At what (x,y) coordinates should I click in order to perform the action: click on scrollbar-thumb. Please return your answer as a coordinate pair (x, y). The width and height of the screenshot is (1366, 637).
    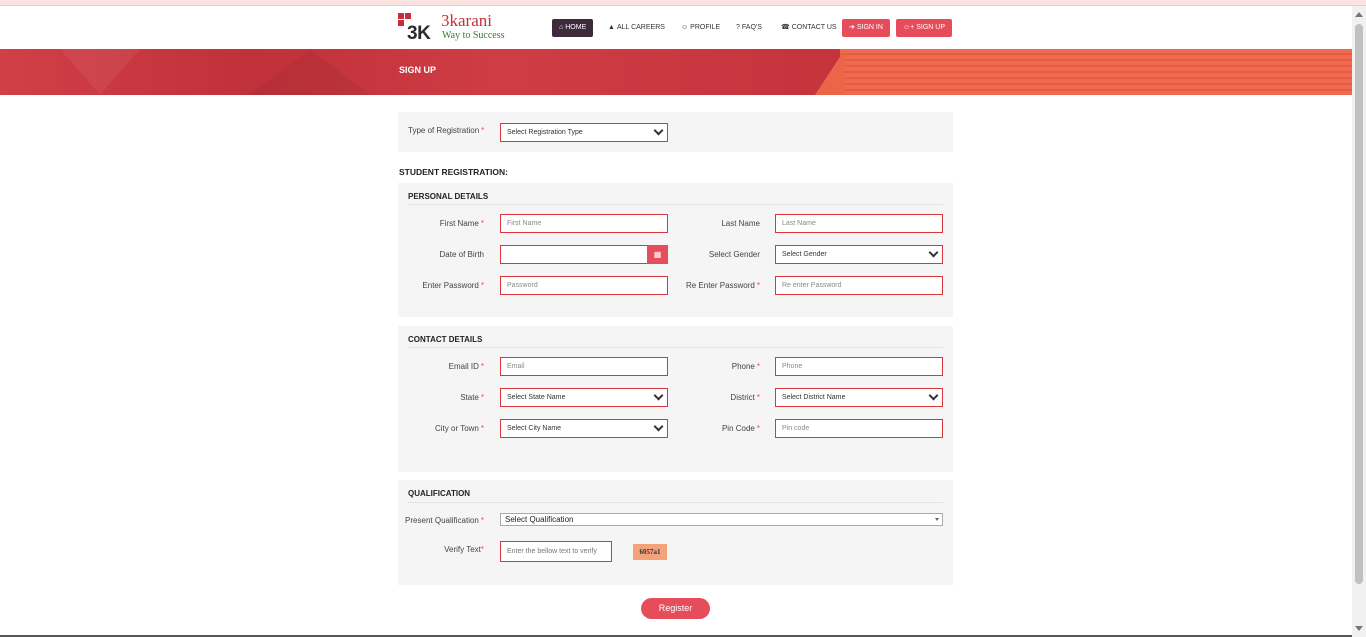
    Looking at the image, I should click on (1359, 304).